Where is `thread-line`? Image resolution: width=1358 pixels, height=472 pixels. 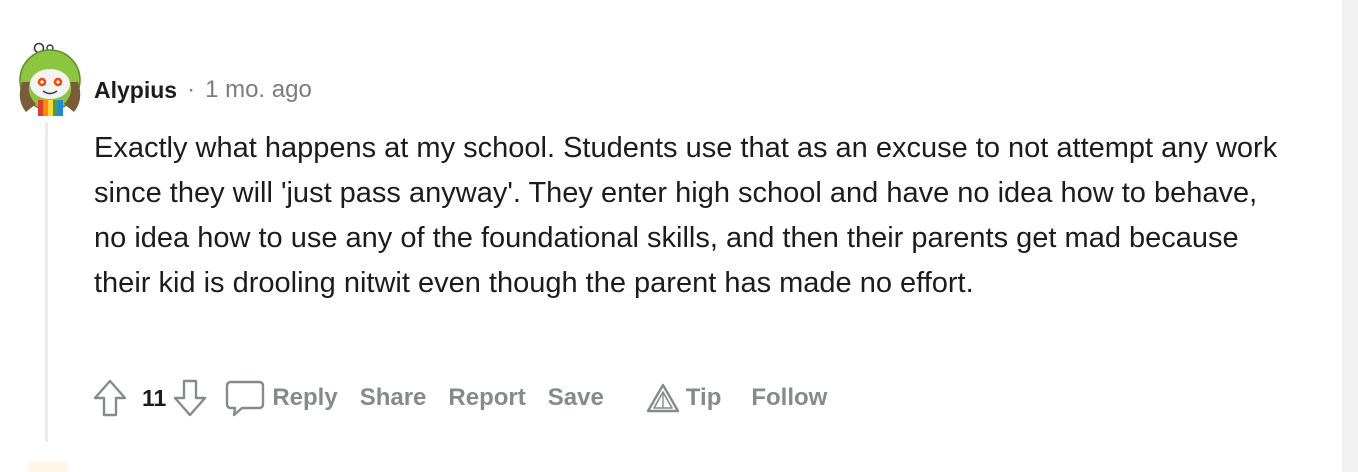
thread-line is located at coordinates (46, 282).